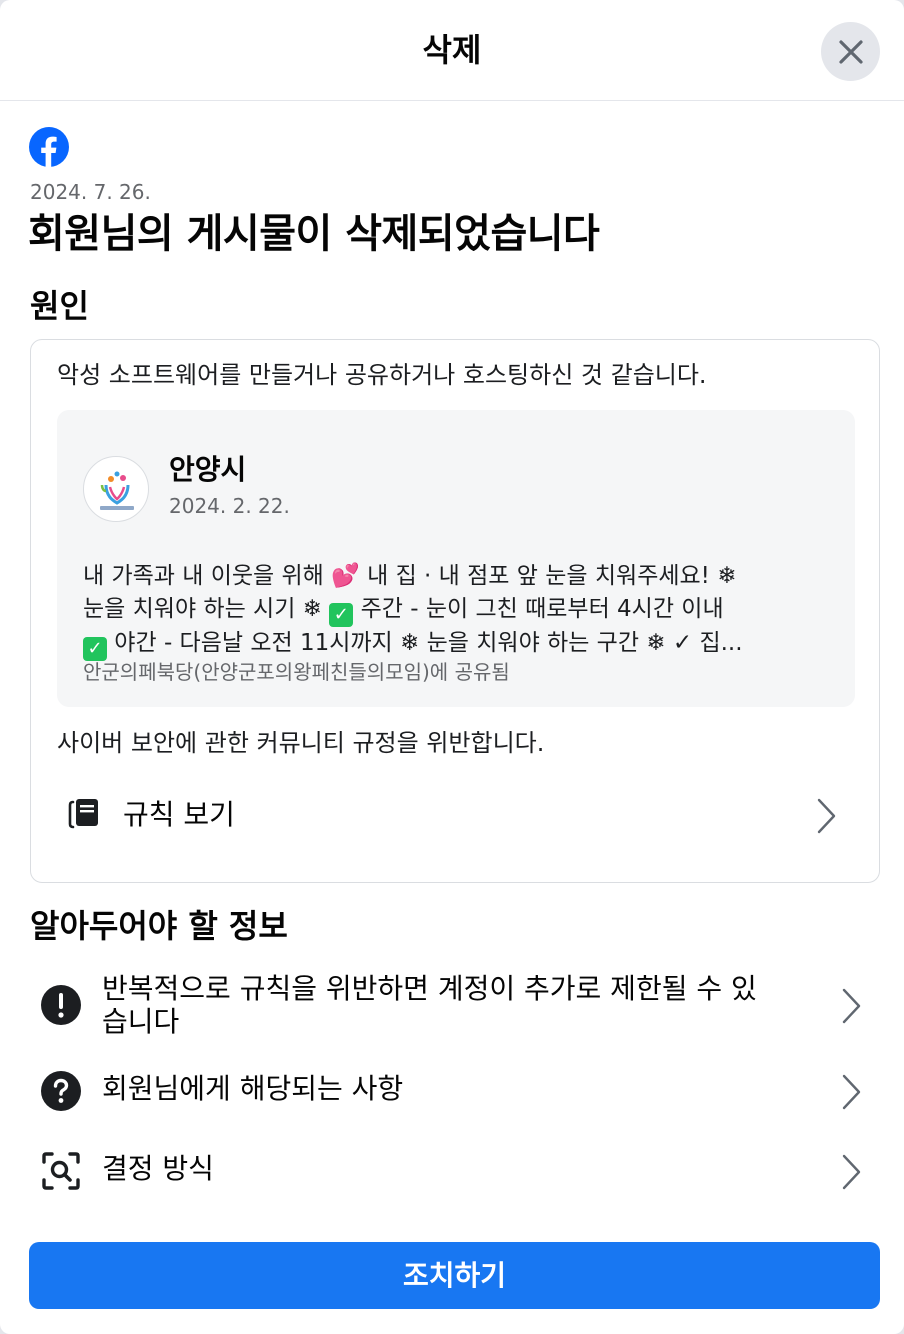  What do you see at coordinates (296, 672) in the screenshot?
I see `post-shared-in: 안군의페북당(안양군포의왕페친들의모임)에 공유됨` at bounding box center [296, 672].